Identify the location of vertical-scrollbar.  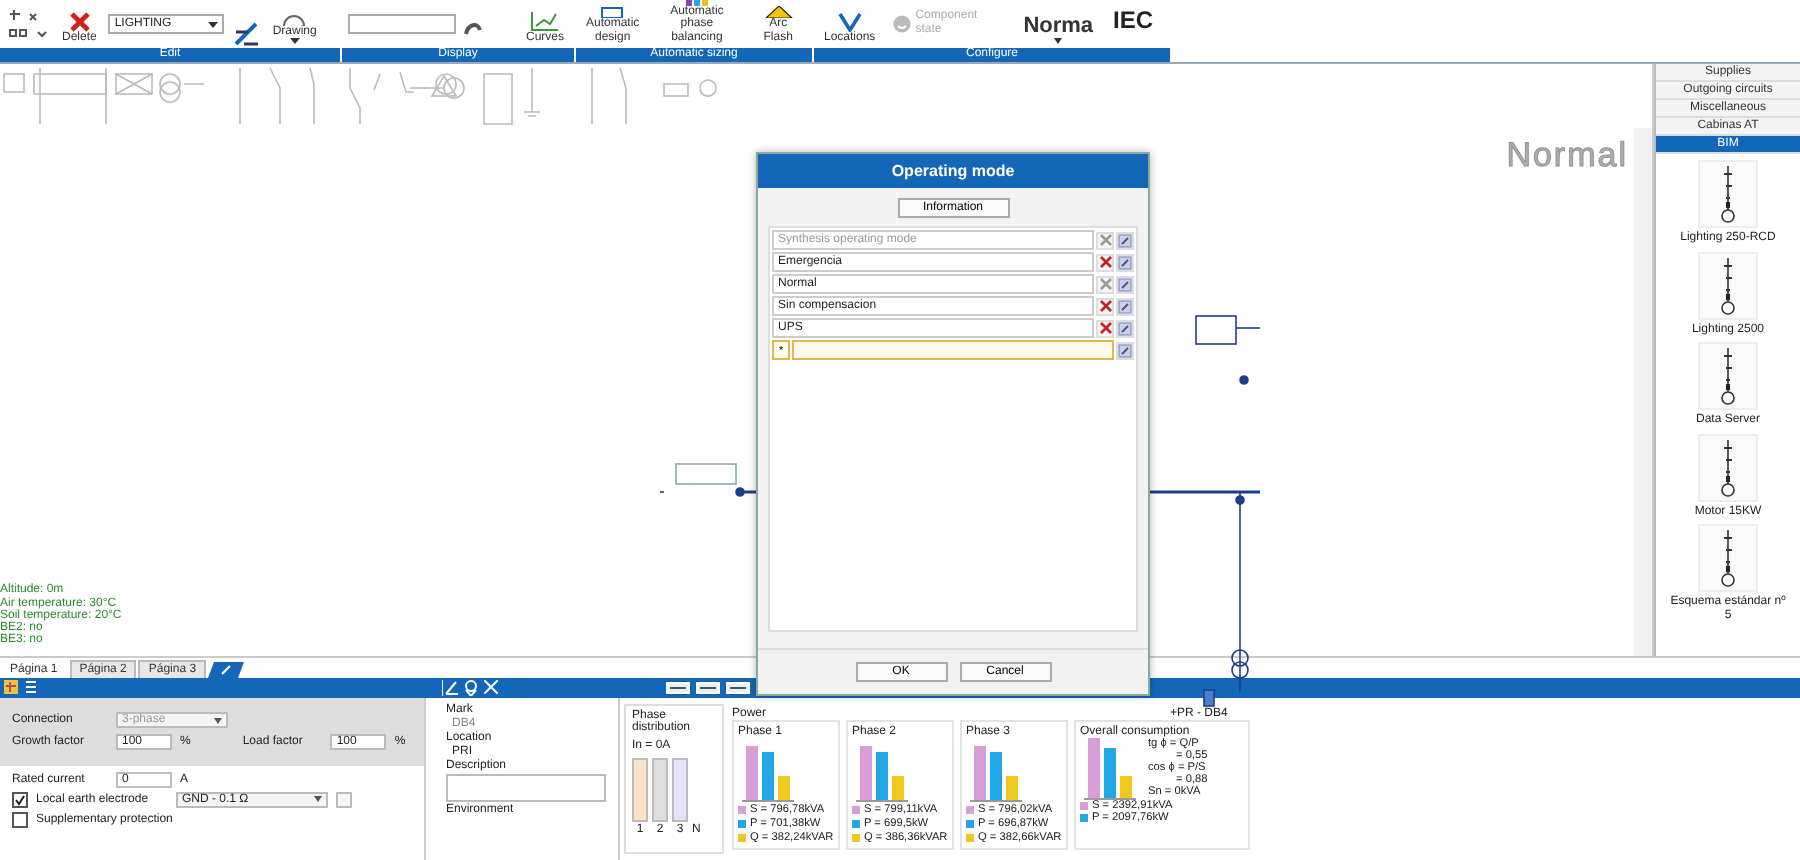
(1643, 392).